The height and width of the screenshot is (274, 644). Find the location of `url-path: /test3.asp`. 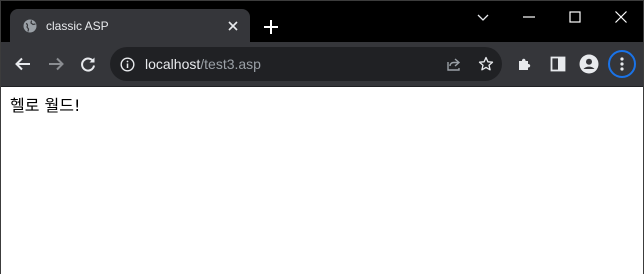

url-path: /test3.asp is located at coordinates (230, 64).